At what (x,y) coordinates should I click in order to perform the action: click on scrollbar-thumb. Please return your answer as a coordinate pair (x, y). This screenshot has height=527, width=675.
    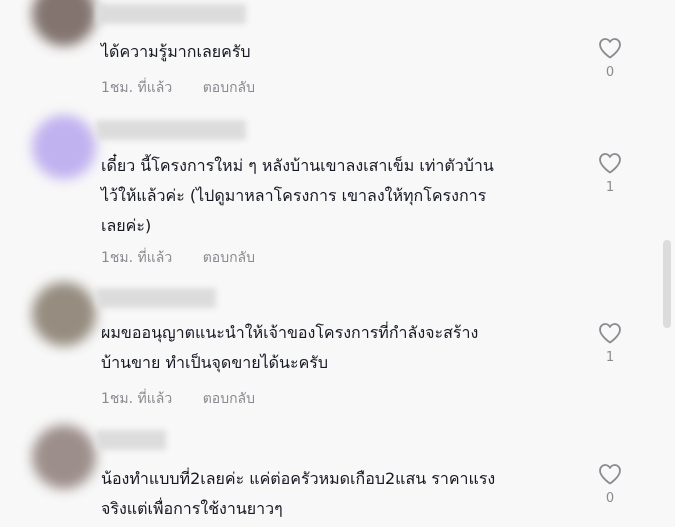
    Looking at the image, I should click on (667, 284).